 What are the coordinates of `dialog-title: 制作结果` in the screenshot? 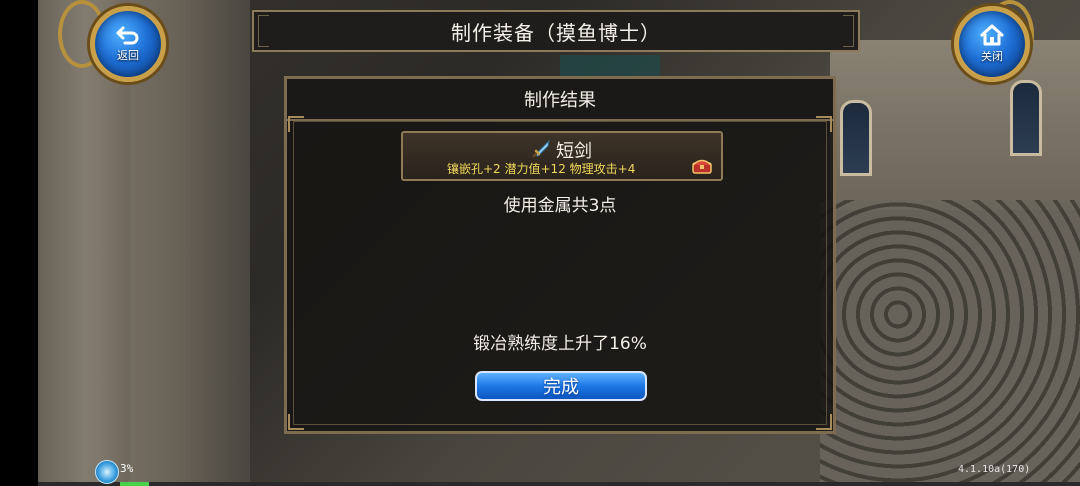 It's located at (560, 100).